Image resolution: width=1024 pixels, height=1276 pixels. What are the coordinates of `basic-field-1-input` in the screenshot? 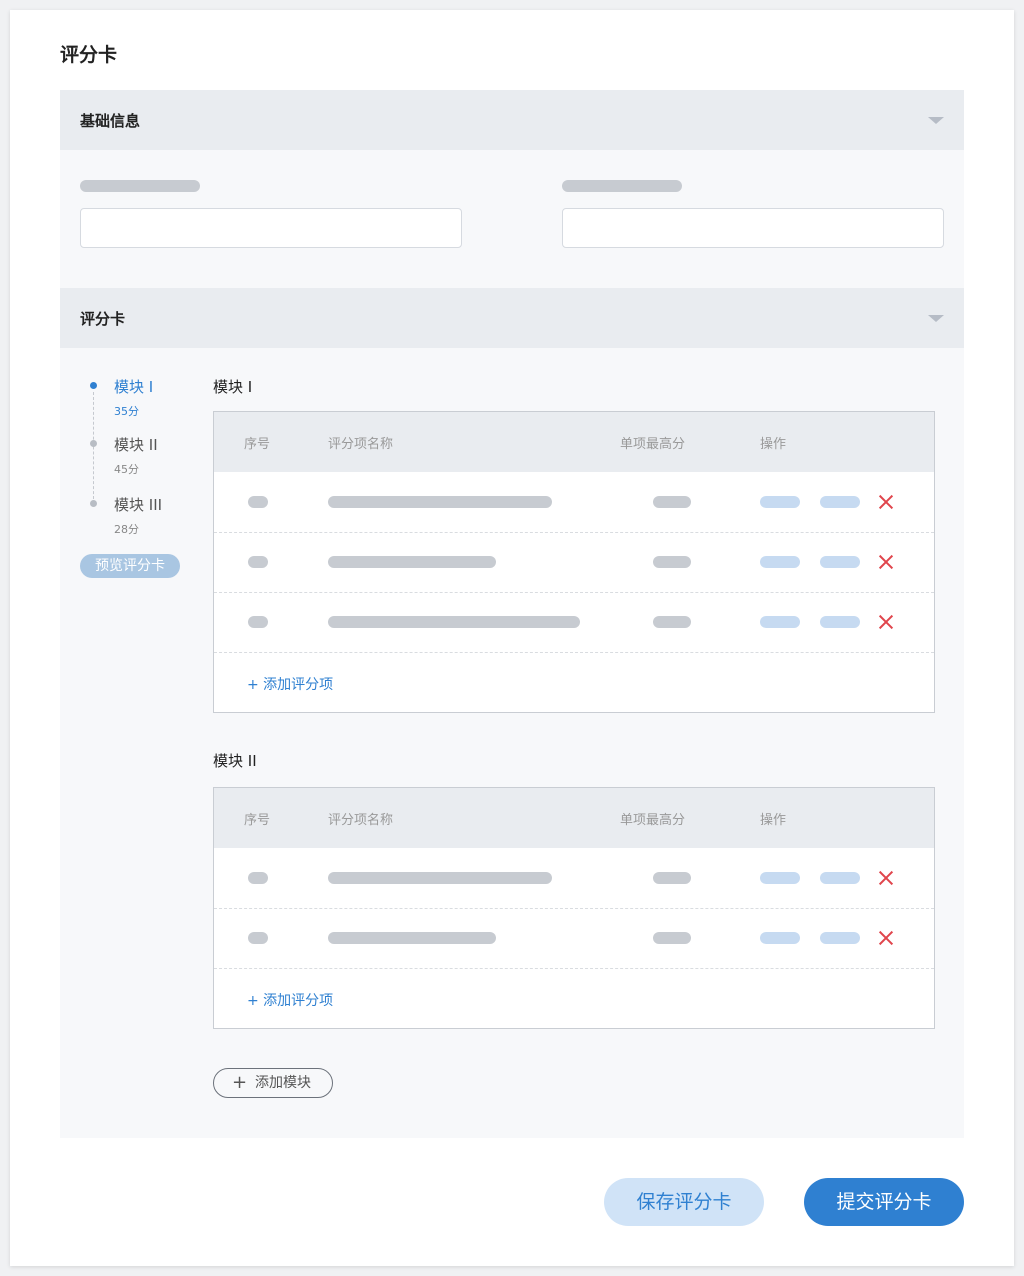 It's located at (271, 228).